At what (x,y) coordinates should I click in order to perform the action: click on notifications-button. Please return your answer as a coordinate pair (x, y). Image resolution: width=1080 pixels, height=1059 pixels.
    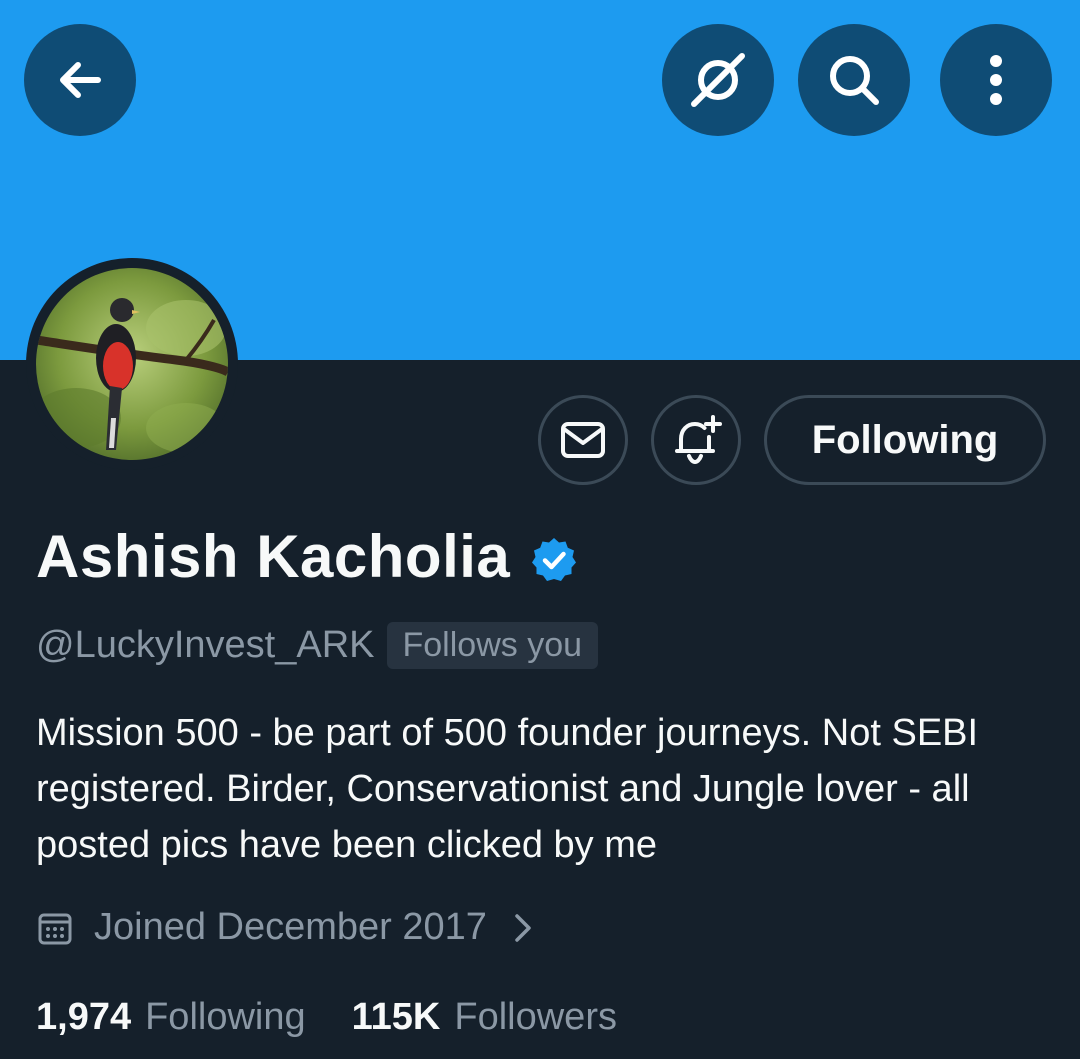
    Looking at the image, I should click on (696, 440).